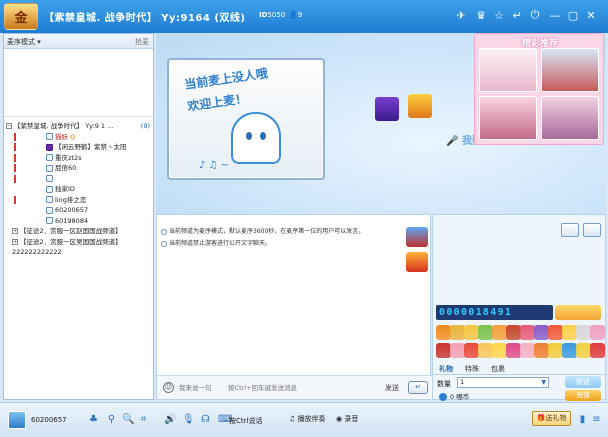 This screenshot has height=437, width=608. I want to click on mic-queue-list, so click(78, 83).